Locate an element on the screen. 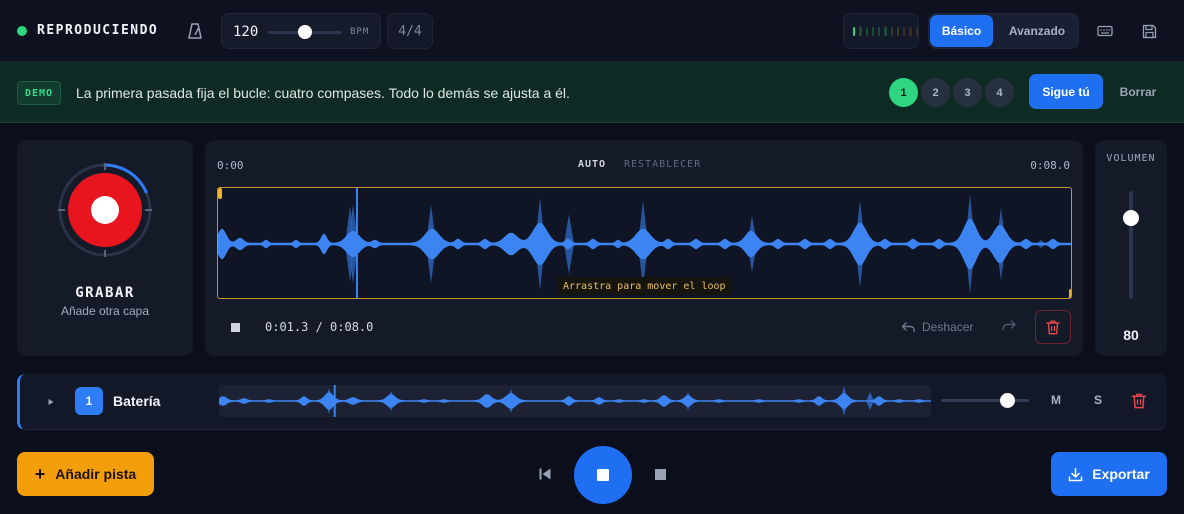 The width and height of the screenshot is (1184, 514). loop-start-time: 0:00 is located at coordinates (230, 165).